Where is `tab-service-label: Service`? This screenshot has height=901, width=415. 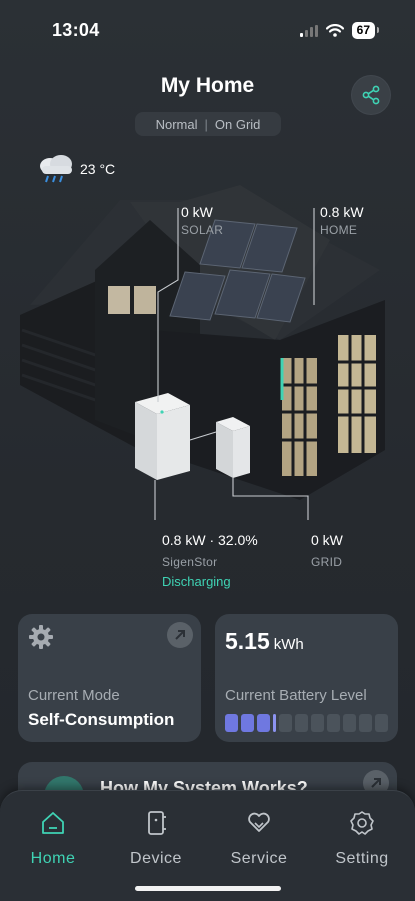
tab-service-label: Service is located at coordinates (259, 858).